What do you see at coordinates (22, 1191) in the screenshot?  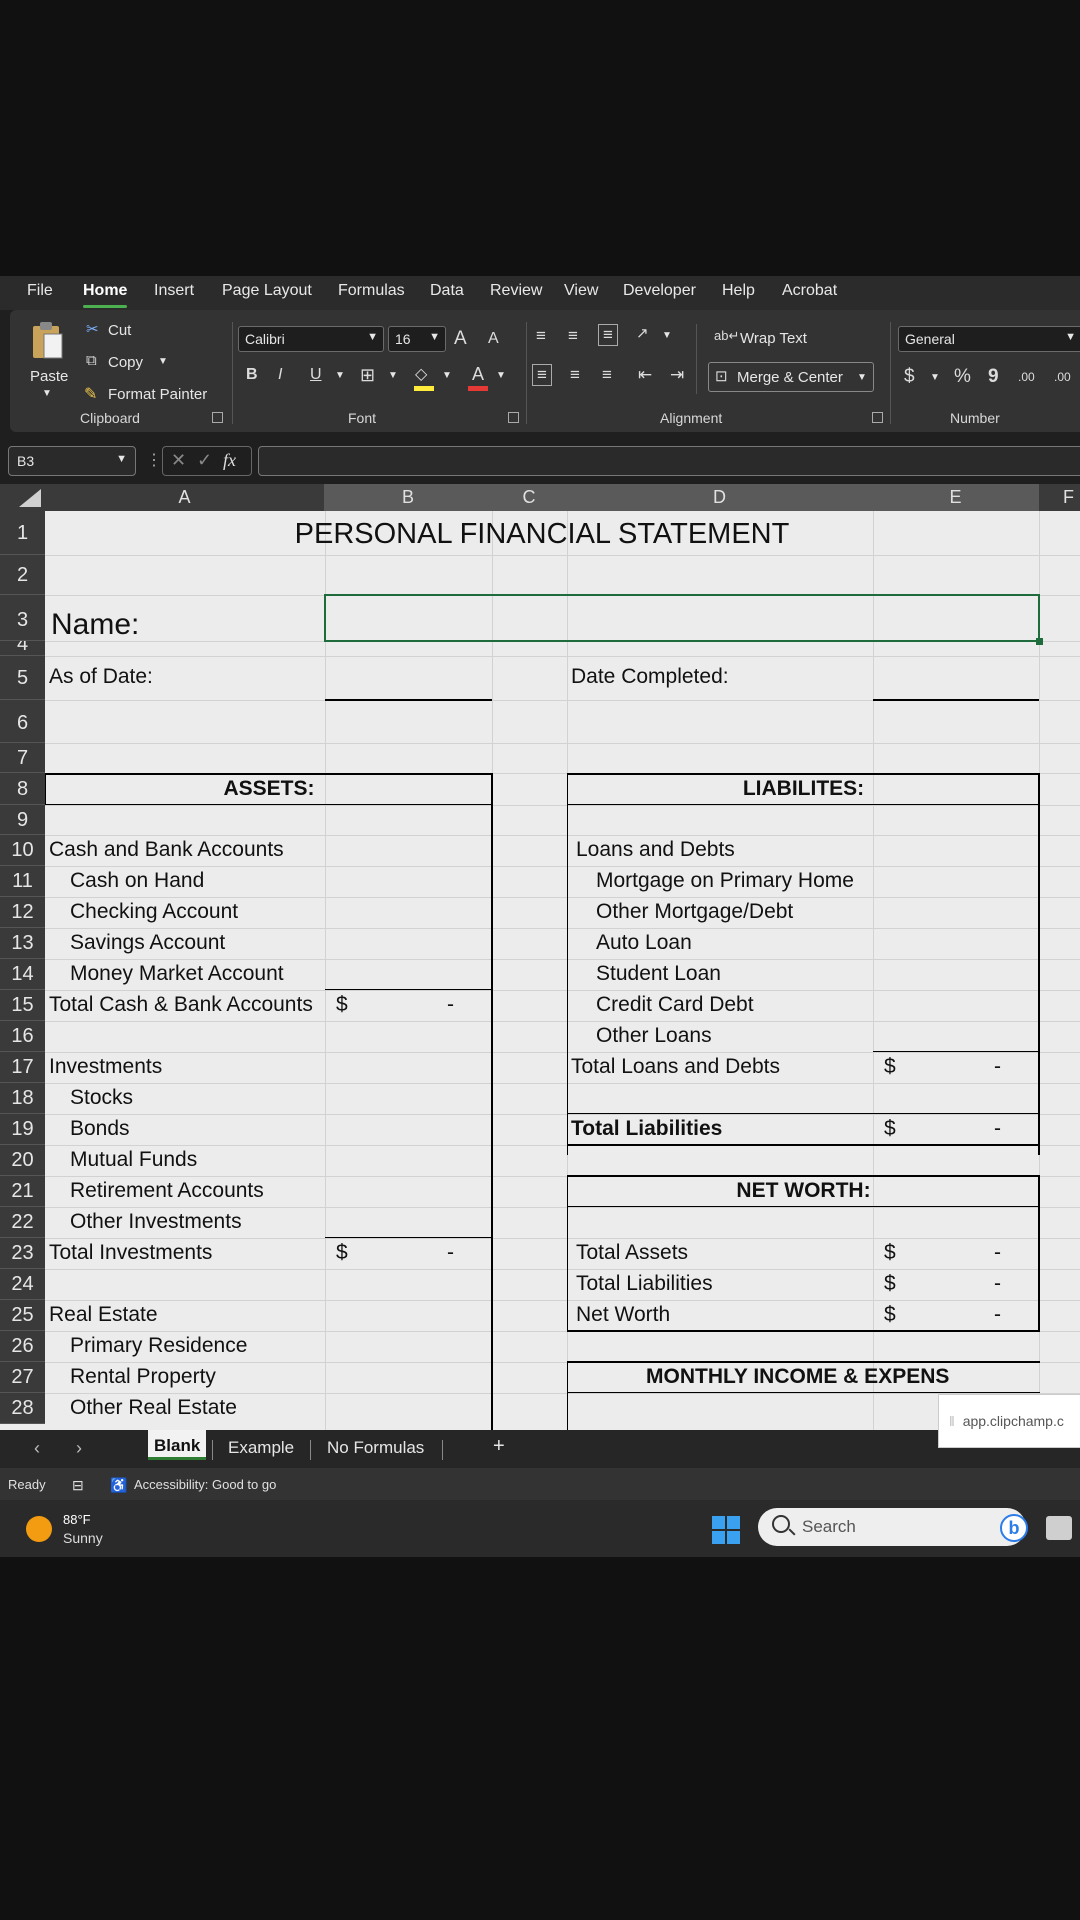 I see `row-header-21: 21` at bounding box center [22, 1191].